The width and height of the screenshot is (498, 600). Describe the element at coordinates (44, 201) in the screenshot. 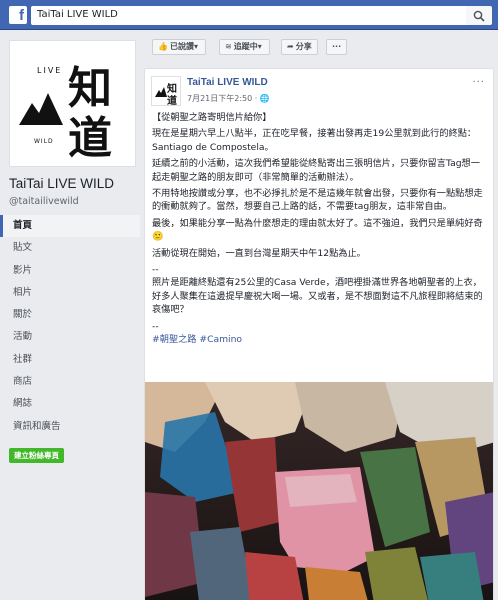

I see `page-handle: @taitailivewild` at that location.